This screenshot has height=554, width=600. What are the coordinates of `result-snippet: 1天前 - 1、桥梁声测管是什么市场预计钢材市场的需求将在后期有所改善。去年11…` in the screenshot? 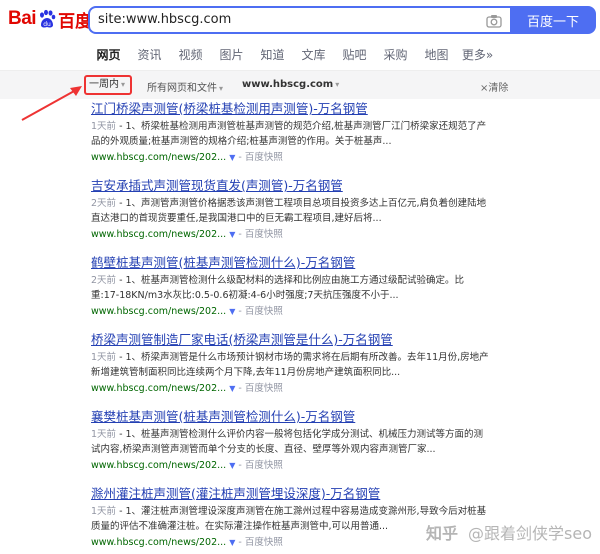 It's located at (290, 365).